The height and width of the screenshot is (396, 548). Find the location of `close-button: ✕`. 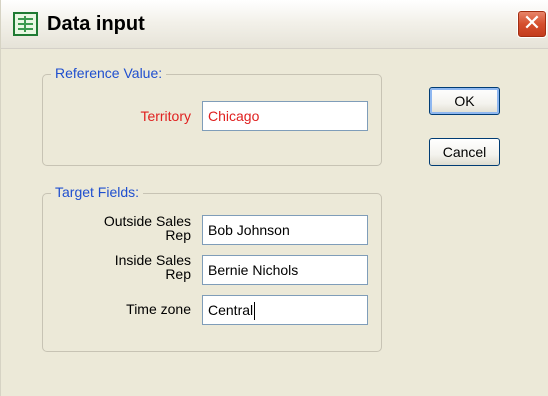

close-button: ✕ is located at coordinates (532, 24).